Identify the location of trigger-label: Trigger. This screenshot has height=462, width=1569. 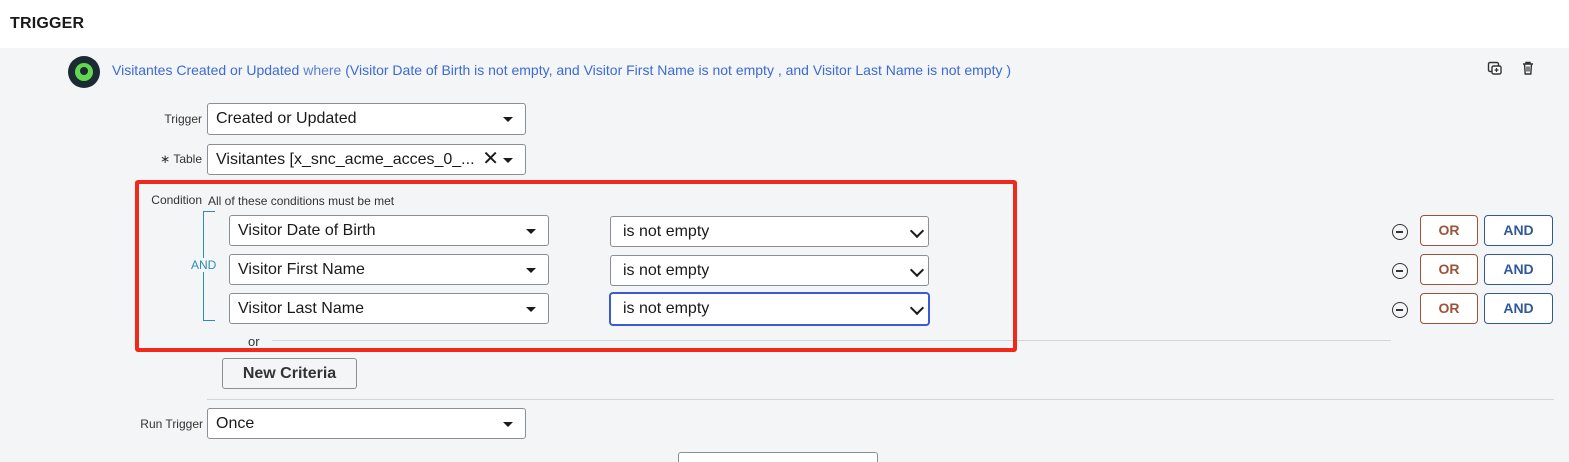
(183, 119).